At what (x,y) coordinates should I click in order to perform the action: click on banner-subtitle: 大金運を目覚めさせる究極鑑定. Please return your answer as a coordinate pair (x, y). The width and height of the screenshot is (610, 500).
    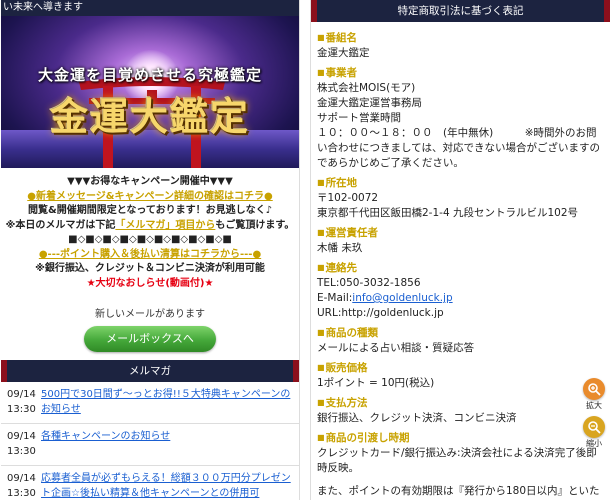
    Looking at the image, I should click on (149, 75).